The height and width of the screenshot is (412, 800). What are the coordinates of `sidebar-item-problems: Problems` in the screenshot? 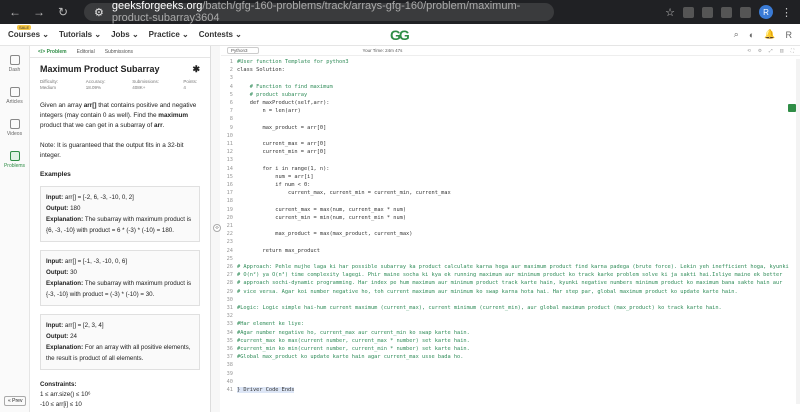 It's located at (14, 160).